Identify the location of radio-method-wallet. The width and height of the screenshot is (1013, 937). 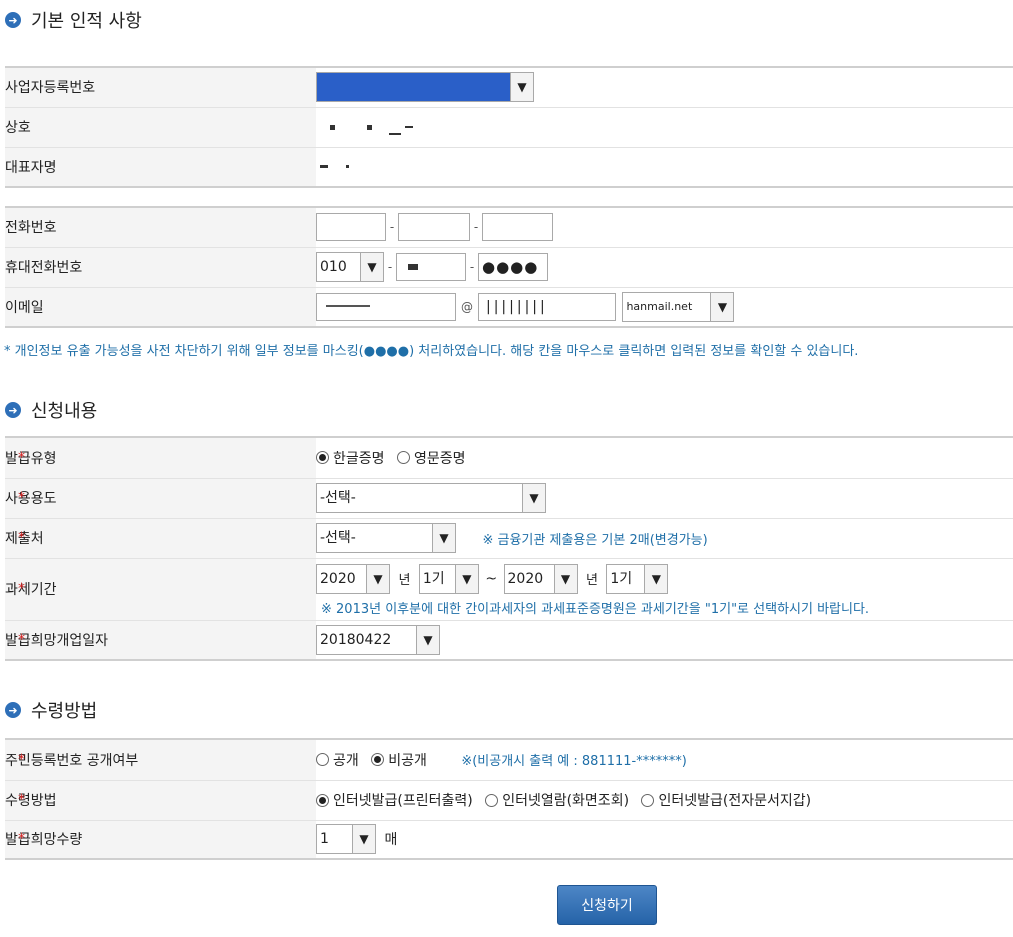
(648, 800).